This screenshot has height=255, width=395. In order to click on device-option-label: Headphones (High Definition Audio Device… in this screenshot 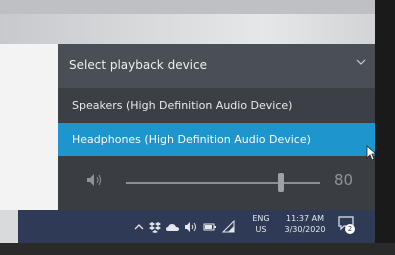, I will do `click(191, 139)`.